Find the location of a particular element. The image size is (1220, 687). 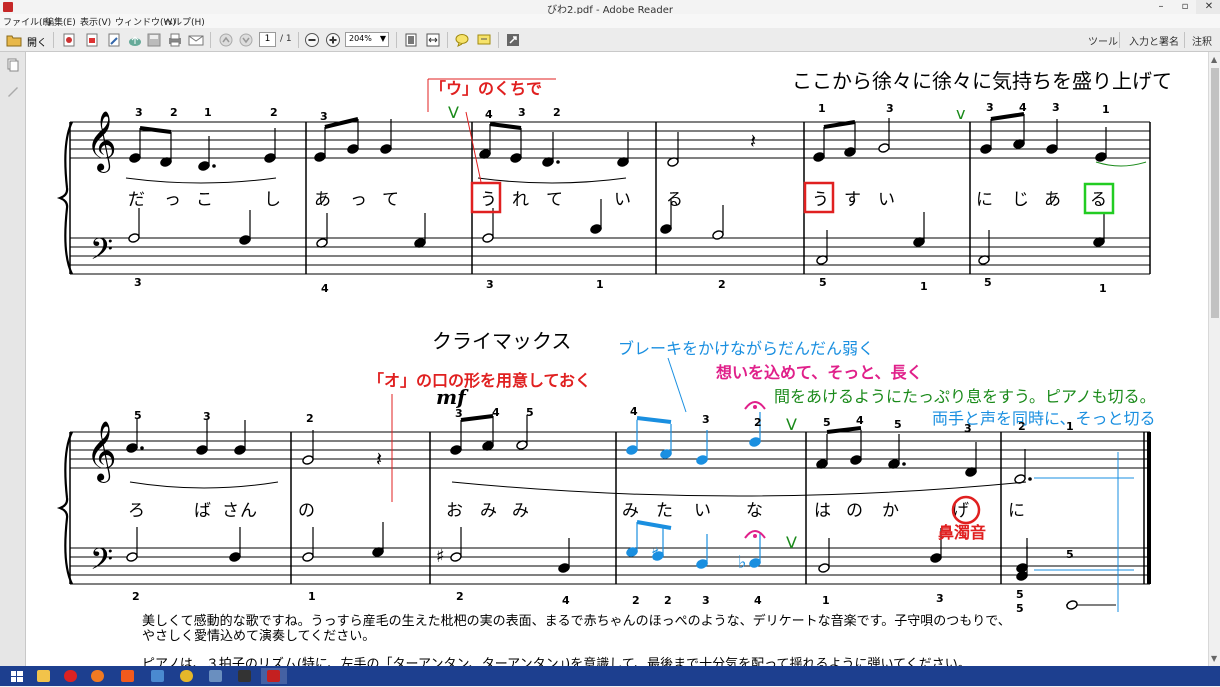

annotation-feeling: 想いを込めて、そっと、長く is located at coordinates (819, 372).